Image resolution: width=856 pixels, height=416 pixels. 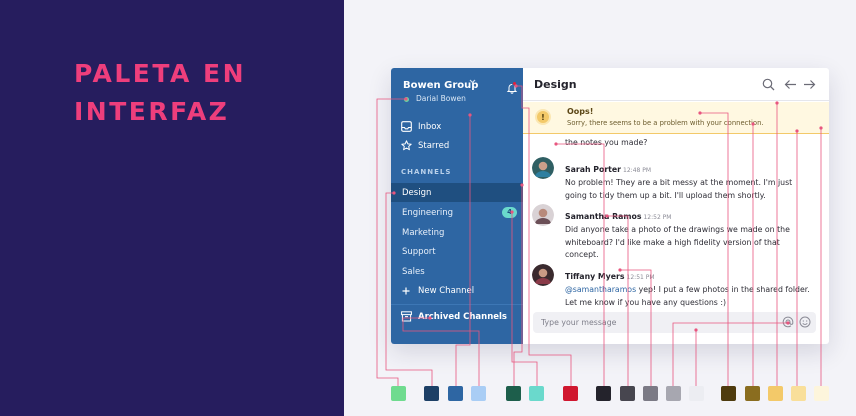 I want to click on team-name: Bowen Group, so click(x=440, y=85).